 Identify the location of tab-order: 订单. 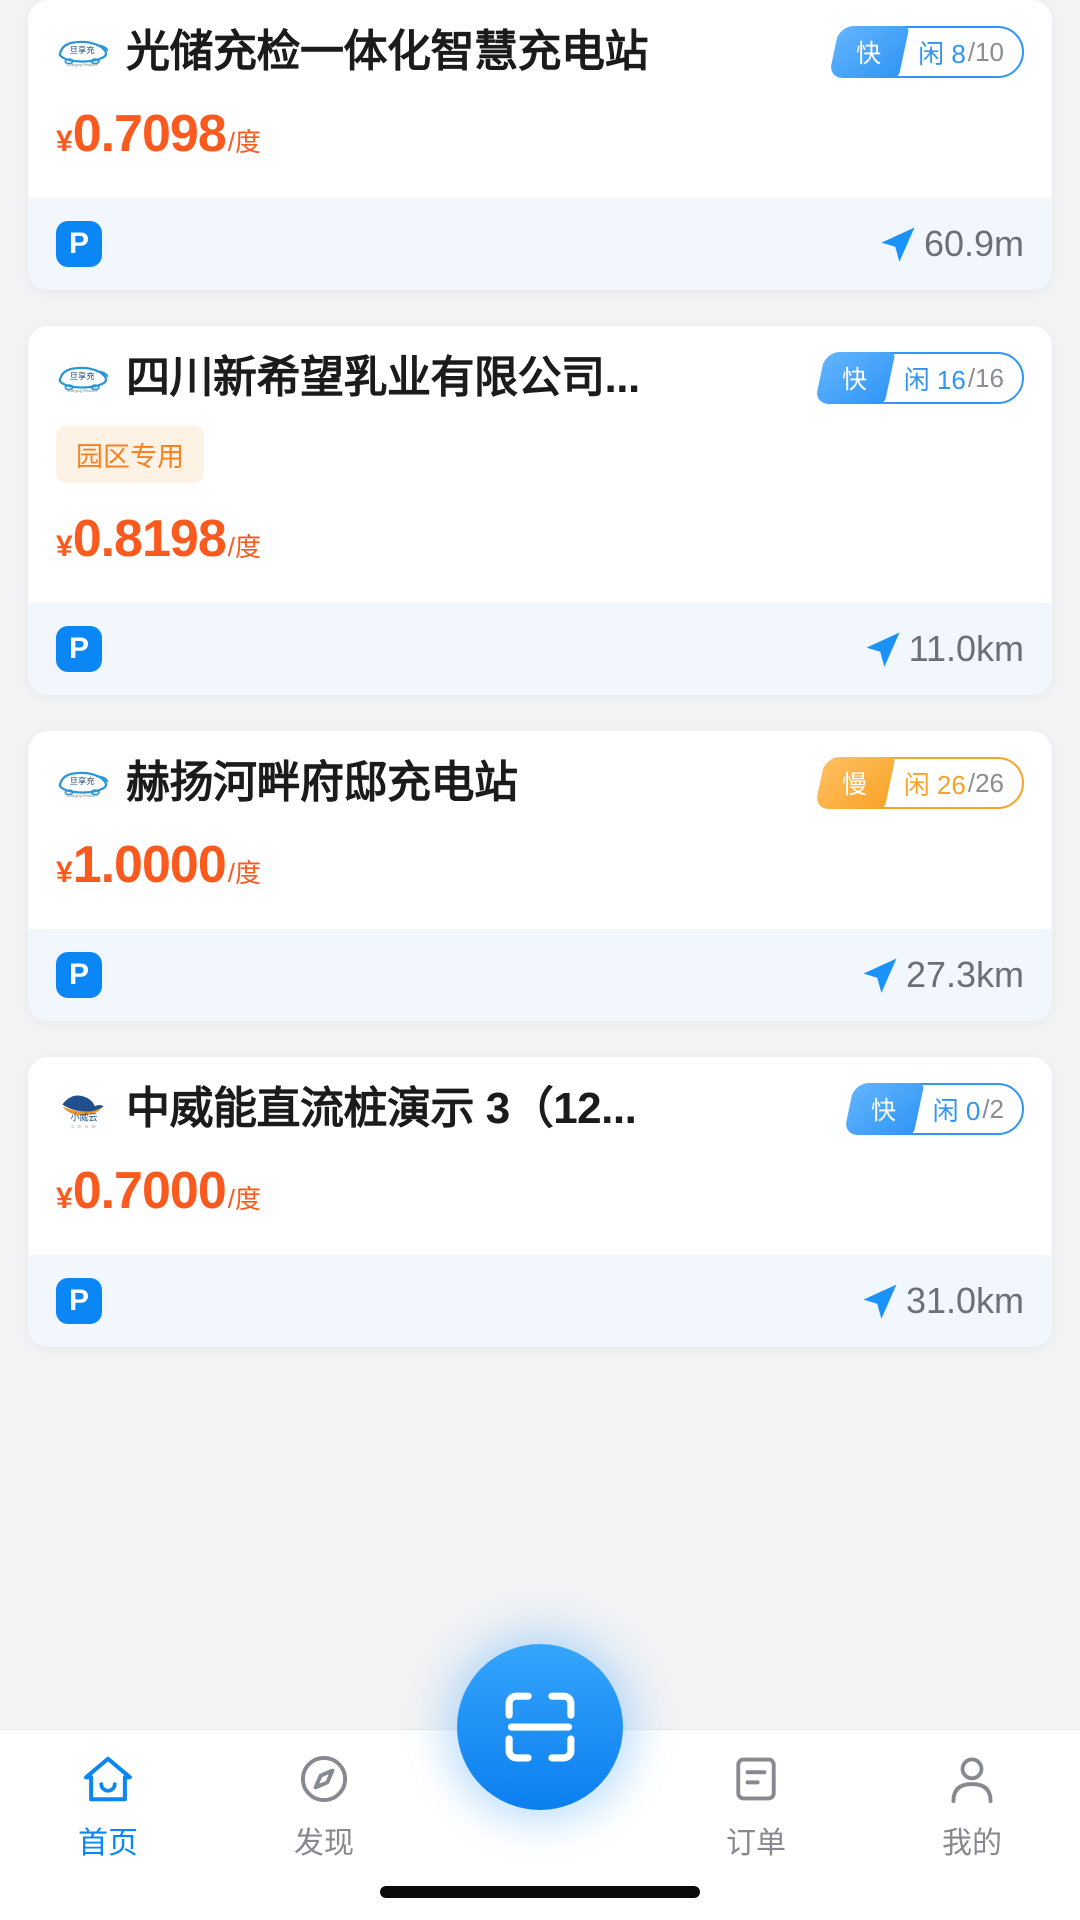
(756, 1807).